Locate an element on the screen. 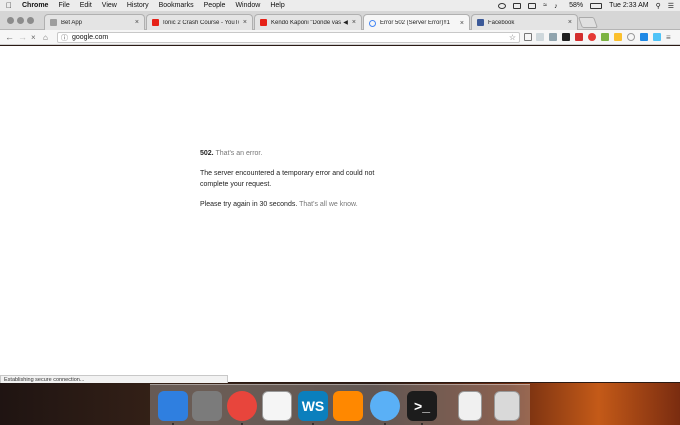  tab-title: Bet App is located at coordinates (72, 22).